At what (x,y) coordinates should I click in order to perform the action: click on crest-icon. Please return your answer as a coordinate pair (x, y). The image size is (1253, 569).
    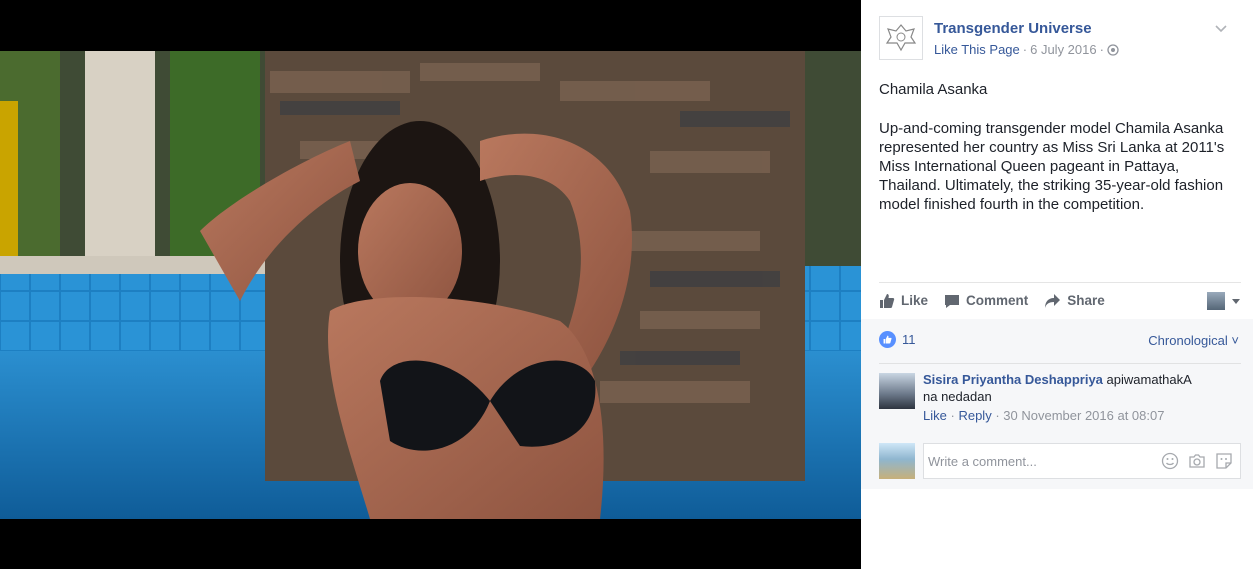
    Looking at the image, I should click on (901, 38).